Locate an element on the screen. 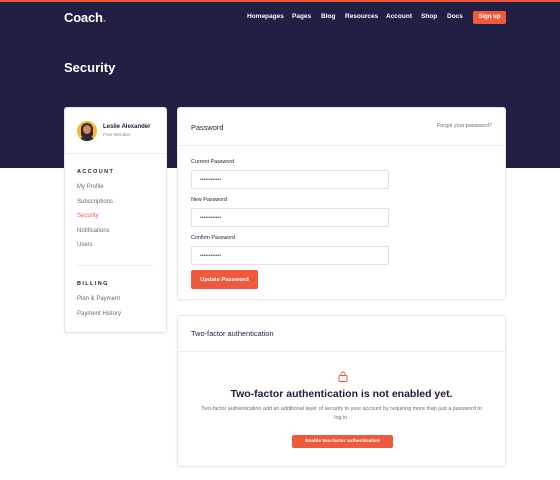 The width and height of the screenshot is (560, 480). avatar is located at coordinates (87, 131).